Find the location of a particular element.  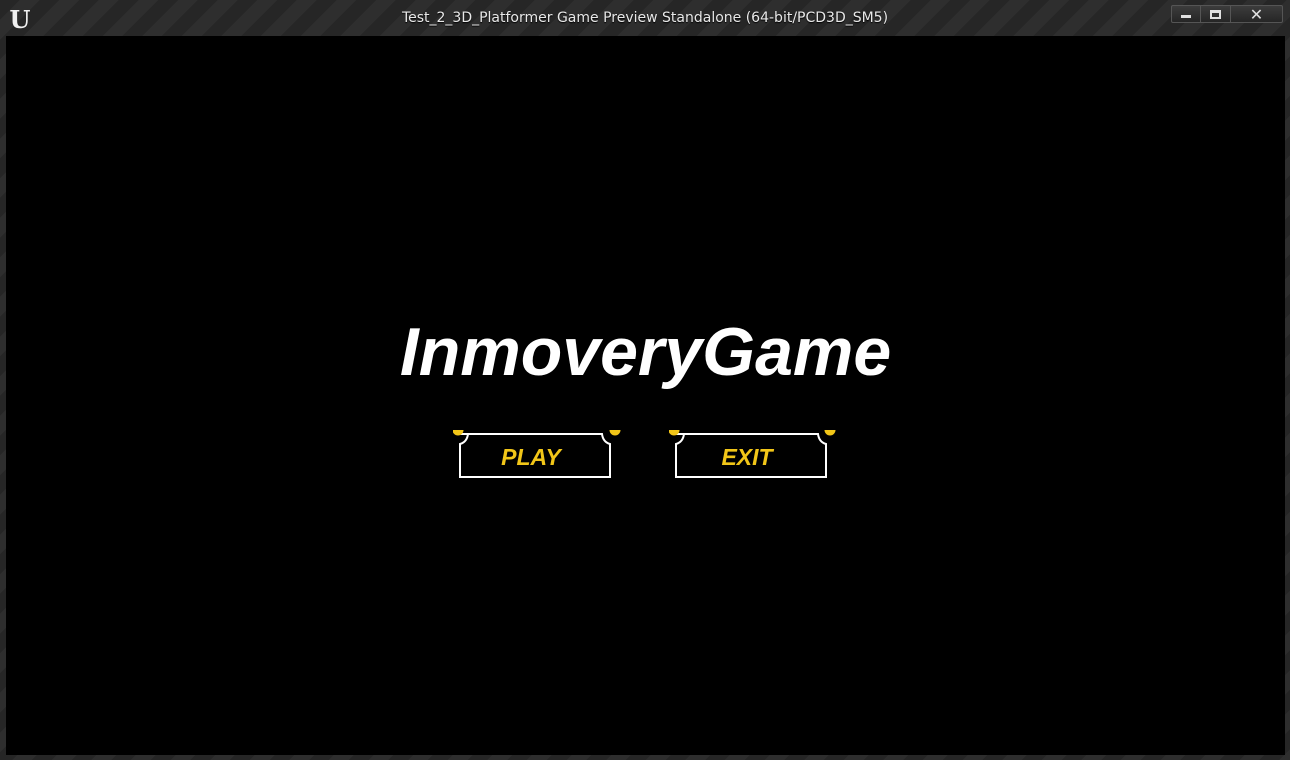

window-controls: ✕ is located at coordinates (1227, 15).